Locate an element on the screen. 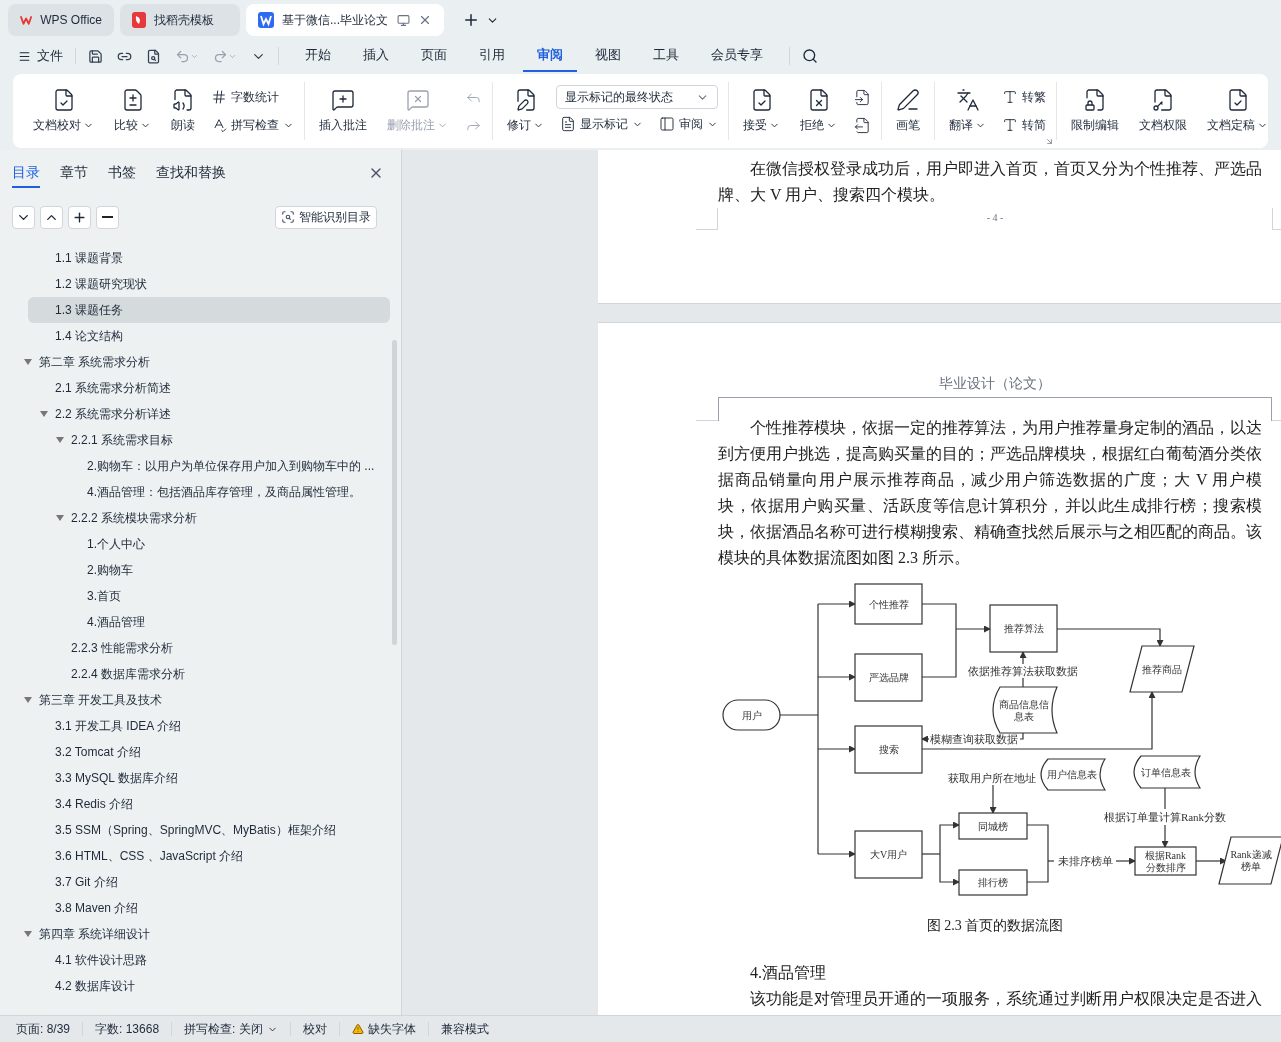 The width and height of the screenshot is (1281, 1042). toc-item: 2.1 系统需求分析简述 is located at coordinates (209, 388).